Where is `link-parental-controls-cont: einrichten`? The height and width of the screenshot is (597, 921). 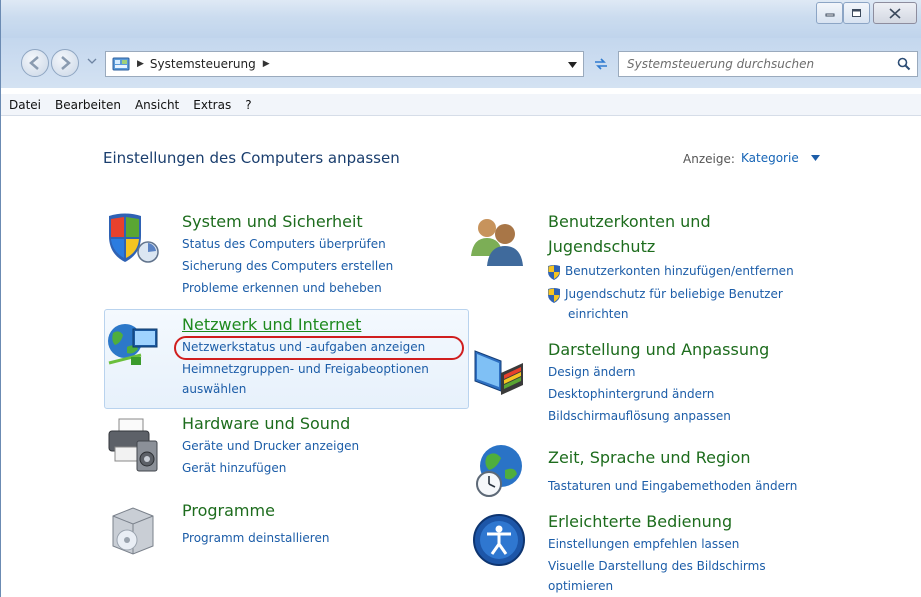 link-parental-controls-cont: einrichten is located at coordinates (598, 314).